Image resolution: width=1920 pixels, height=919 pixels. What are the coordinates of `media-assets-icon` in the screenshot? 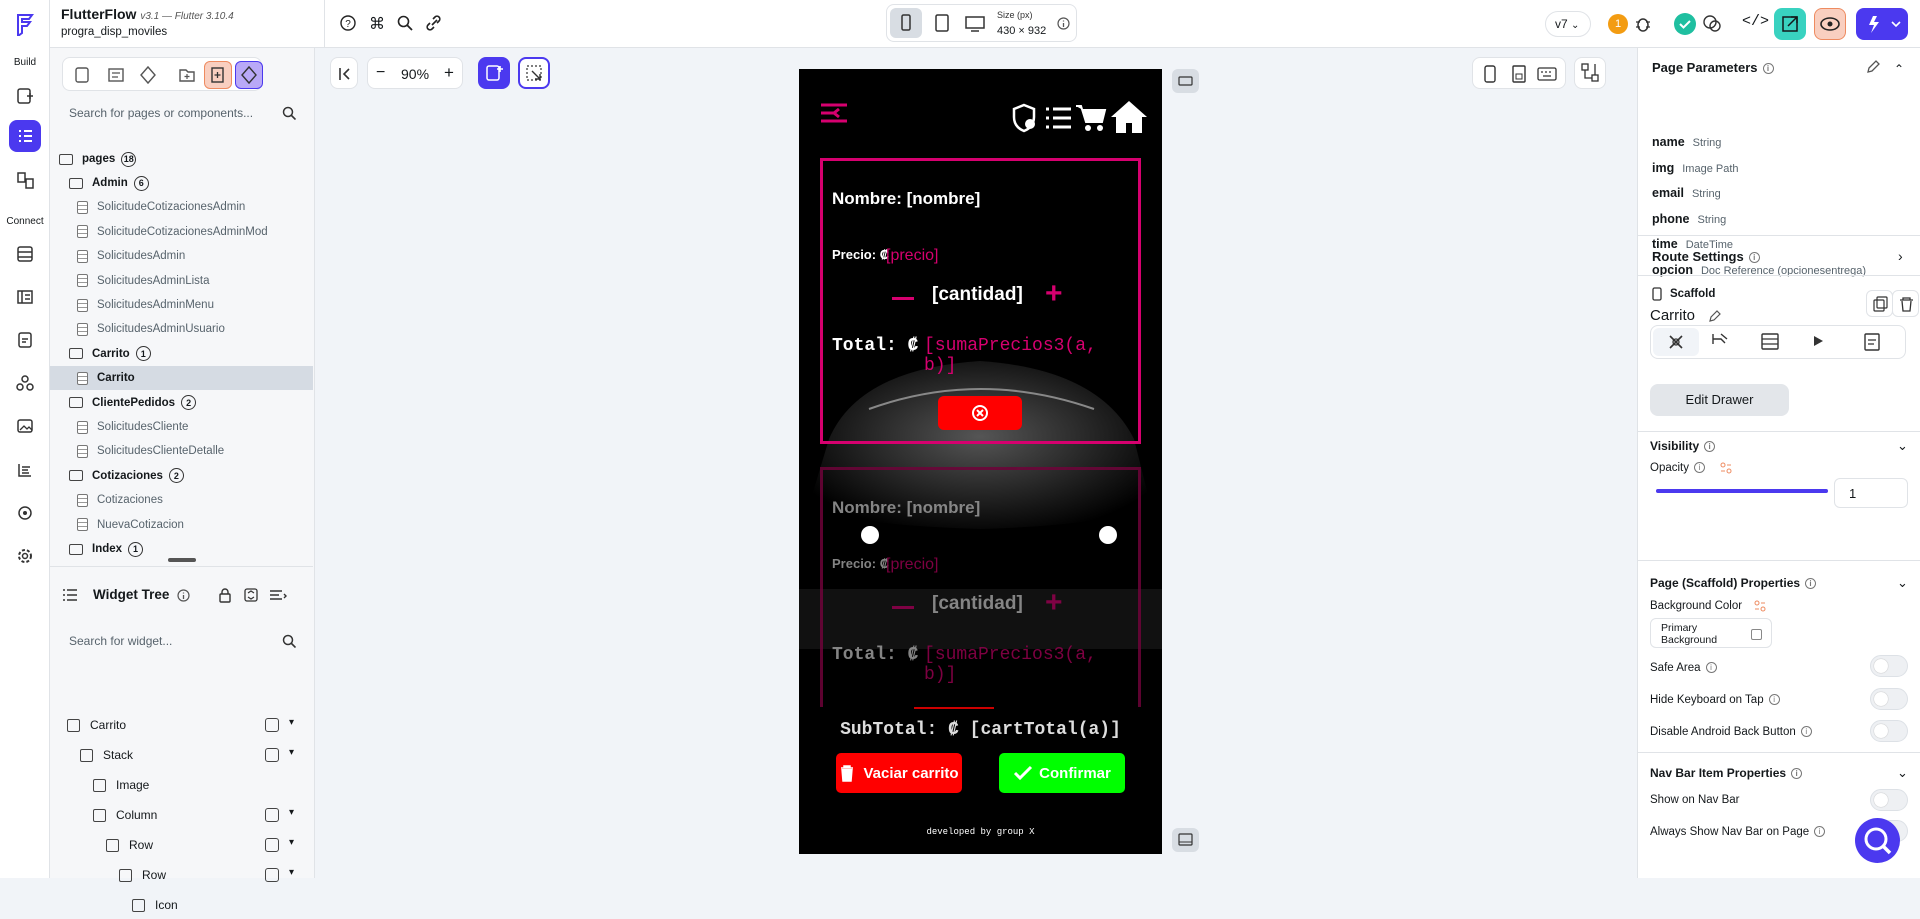 It's located at (25, 426).